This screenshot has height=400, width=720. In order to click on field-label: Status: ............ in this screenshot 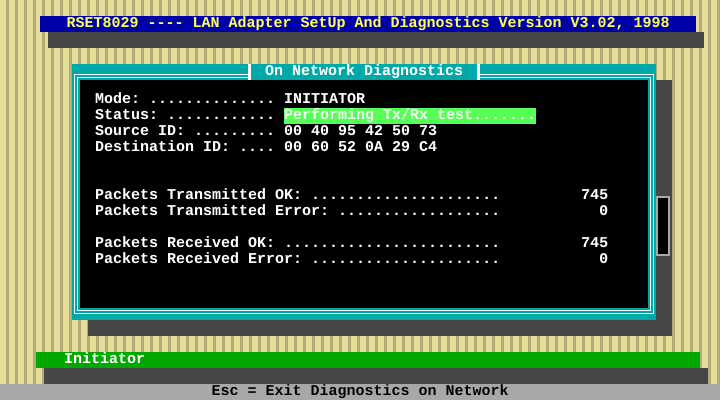, I will do `click(185, 116)`.